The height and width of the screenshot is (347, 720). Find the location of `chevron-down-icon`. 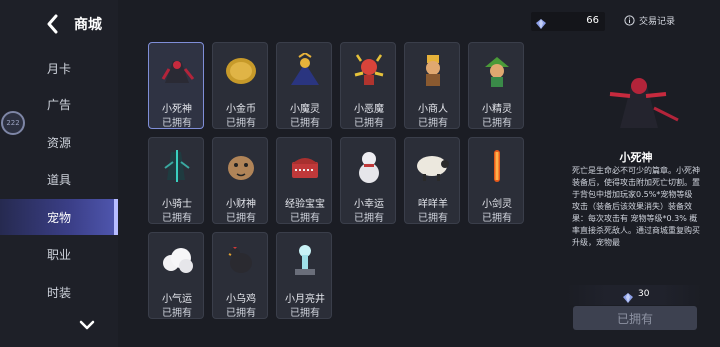

chevron-down-icon is located at coordinates (87, 325).